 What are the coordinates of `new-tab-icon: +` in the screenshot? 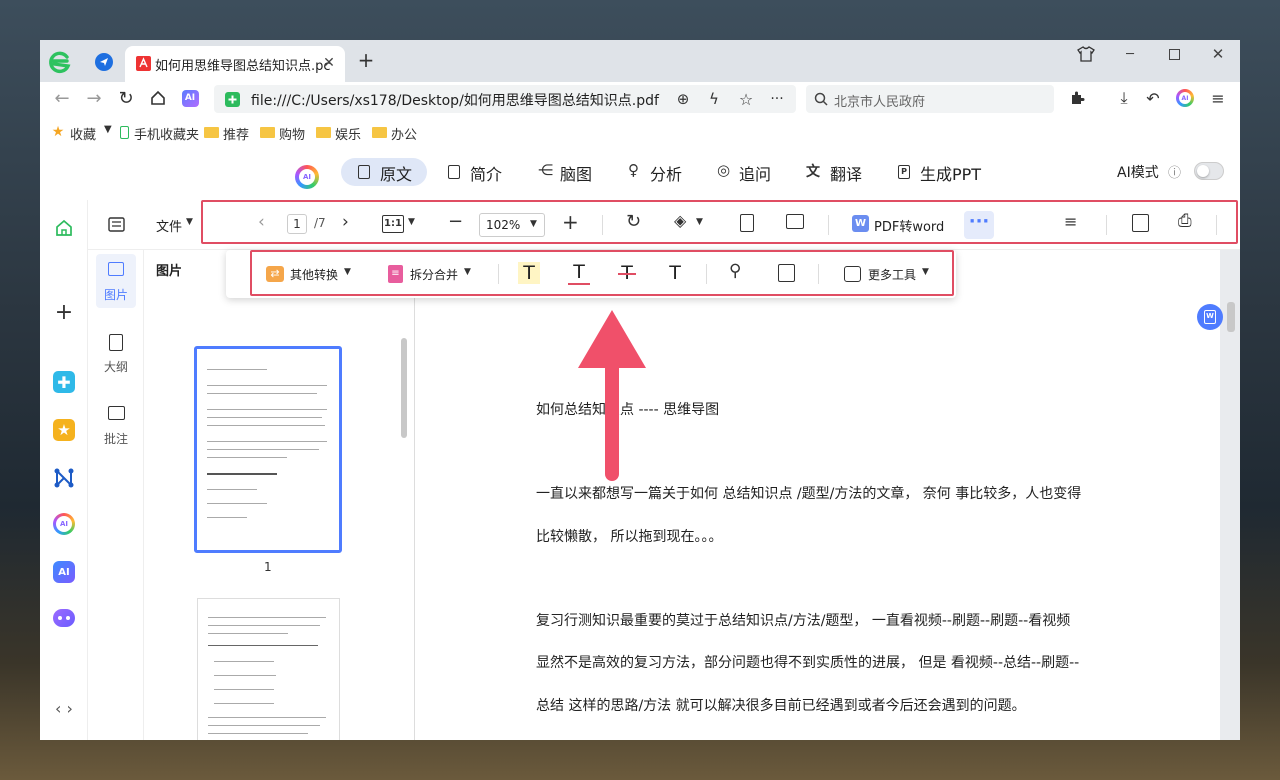 It's located at (366, 60).